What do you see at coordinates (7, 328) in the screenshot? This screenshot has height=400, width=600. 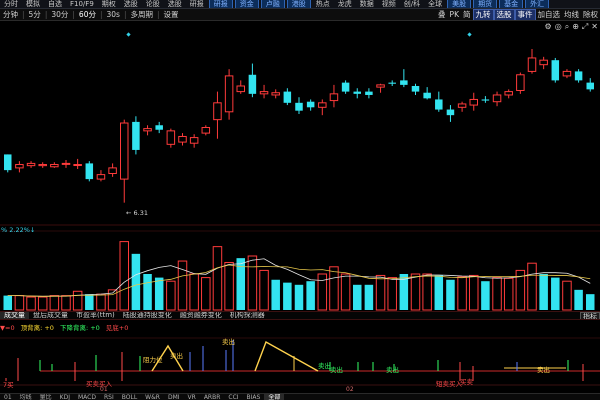 I see `indicator-legend-item: ▼=0` at bounding box center [7, 328].